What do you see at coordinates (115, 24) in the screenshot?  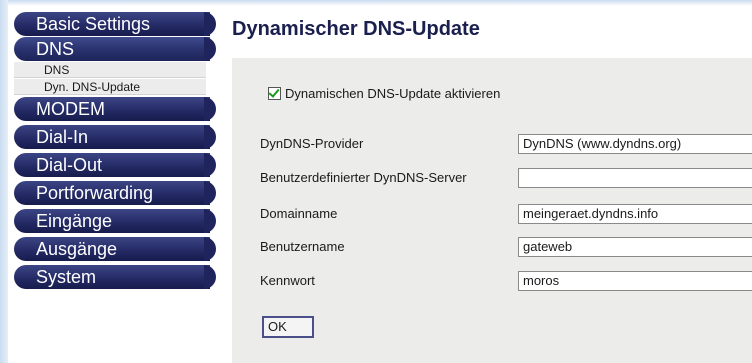 I see `sidebar-item-basic-settings: Basic Settings` at bounding box center [115, 24].